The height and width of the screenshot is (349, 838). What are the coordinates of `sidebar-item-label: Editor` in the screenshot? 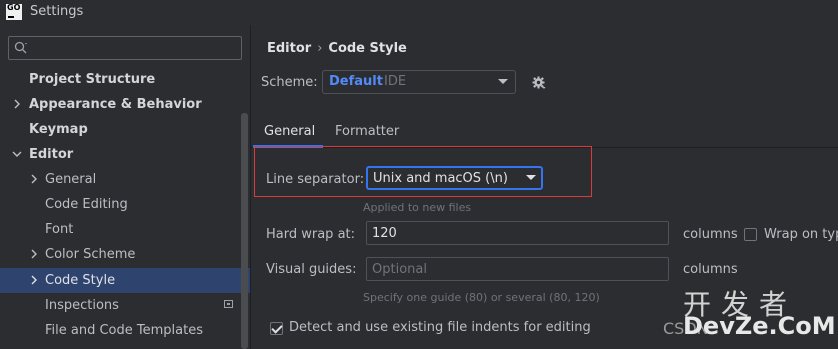 It's located at (51, 154).